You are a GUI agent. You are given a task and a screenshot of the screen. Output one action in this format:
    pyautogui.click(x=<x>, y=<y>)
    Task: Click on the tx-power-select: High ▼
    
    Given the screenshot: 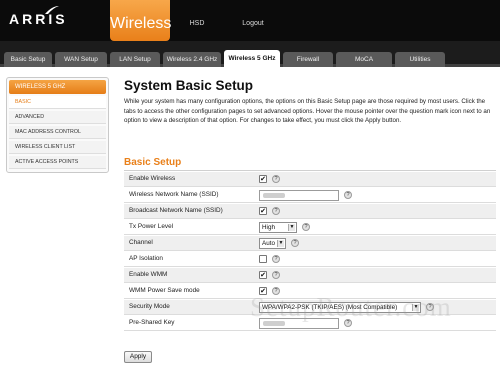 What is the action you would take?
    pyautogui.click(x=278, y=227)
    